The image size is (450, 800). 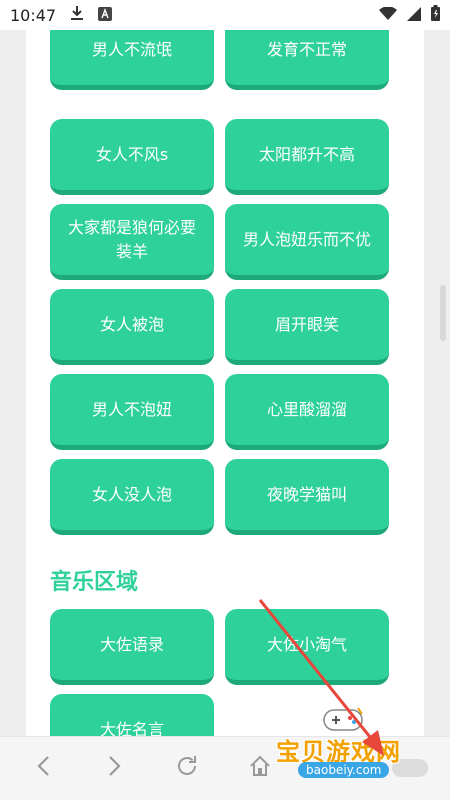 I want to click on category-button: 女人被泡, so click(x=132, y=327).